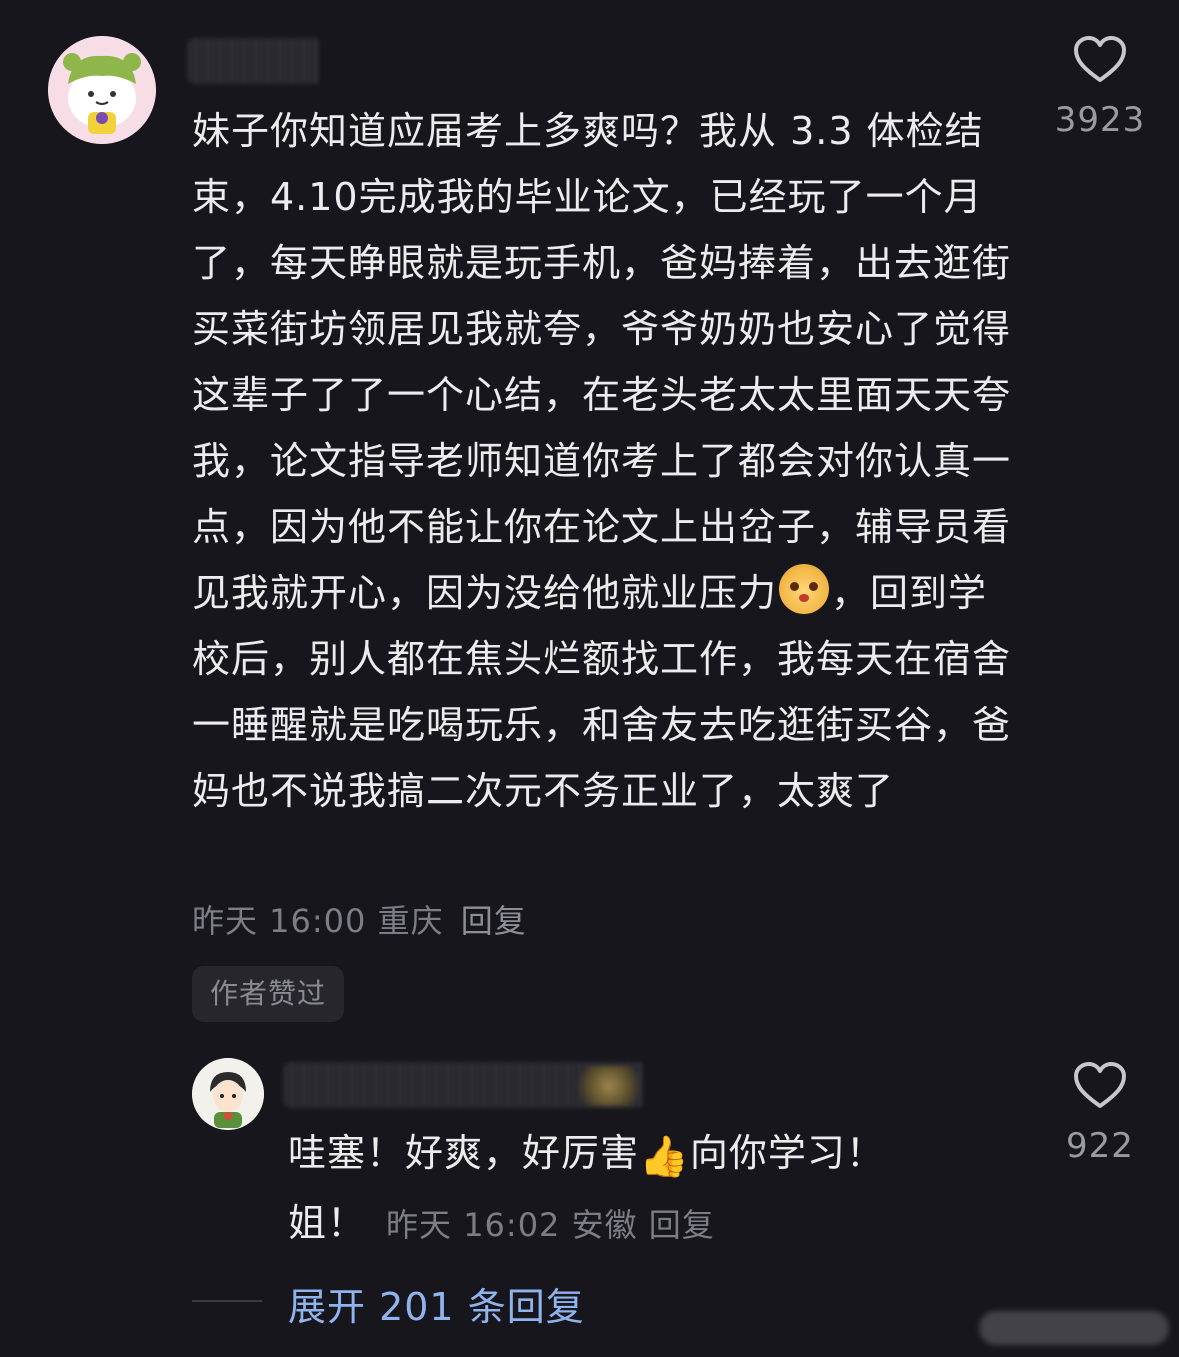  I want to click on comment-meta: 昨天 16:00 重庆 回复, so click(359, 919).